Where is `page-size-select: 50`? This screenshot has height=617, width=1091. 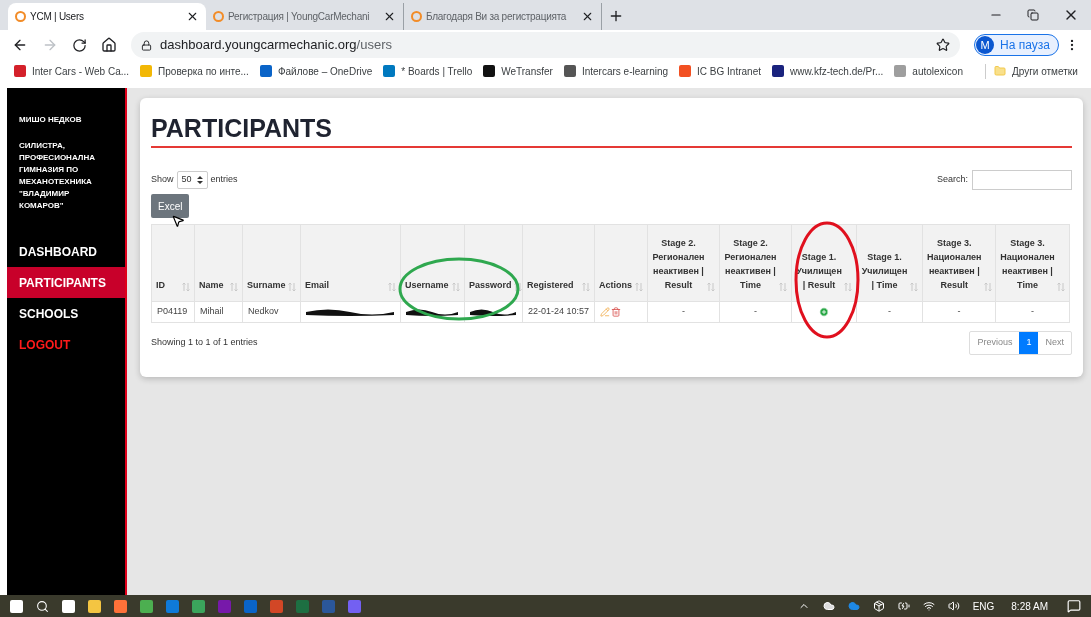 page-size-select: 50 is located at coordinates (192, 180).